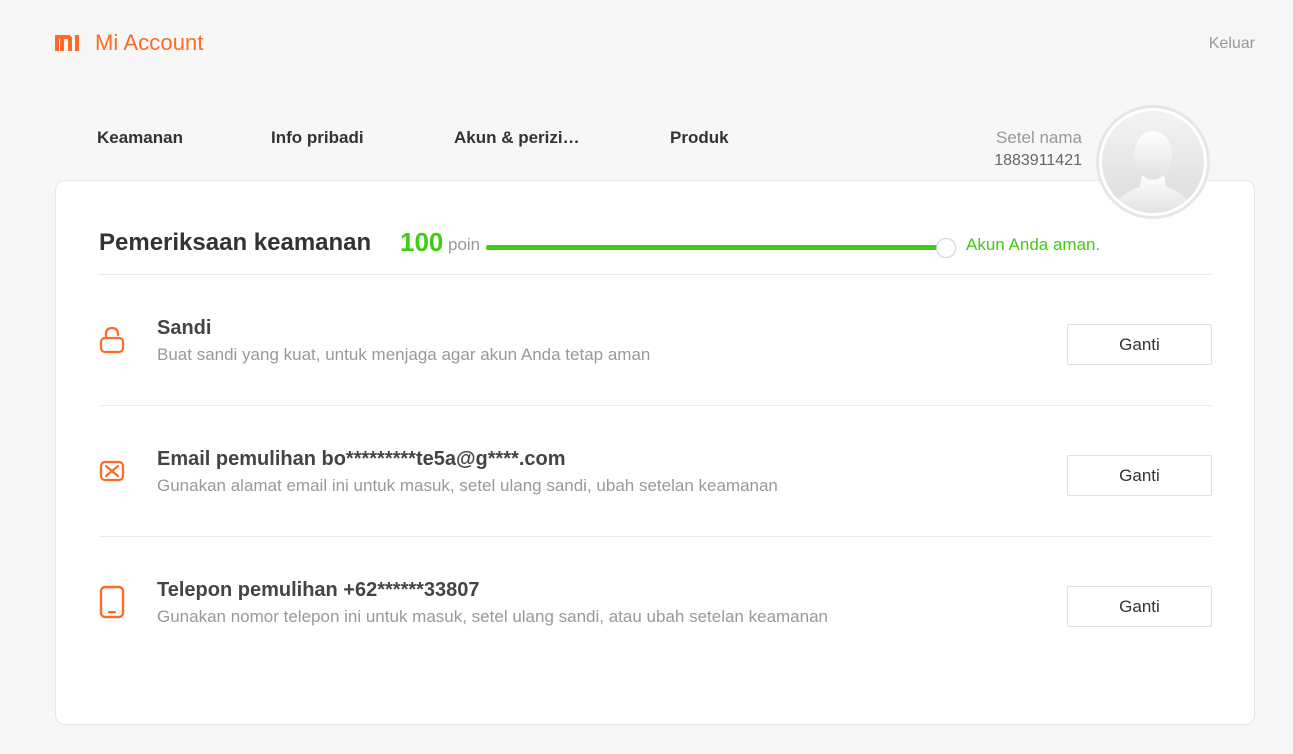 The height and width of the screenshot is (754, 1293). I want to click on user-id: 1883911421, so click(1038, 160).